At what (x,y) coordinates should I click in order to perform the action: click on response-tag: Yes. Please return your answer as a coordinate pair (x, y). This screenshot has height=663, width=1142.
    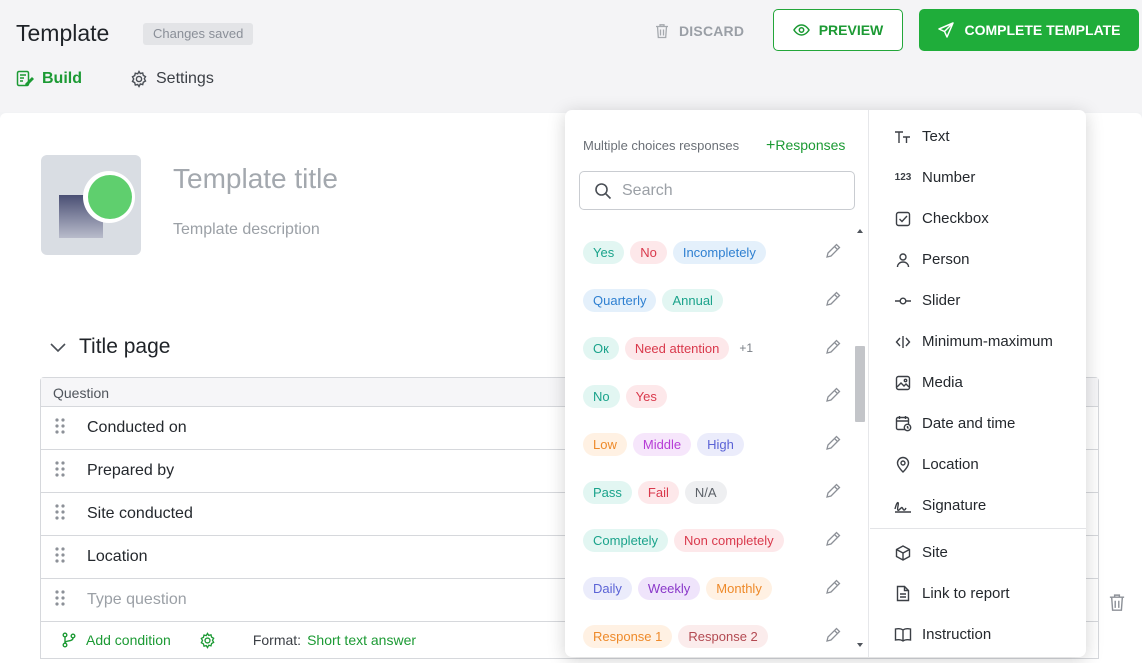
    Looking at the image, I should click on (604, 252).